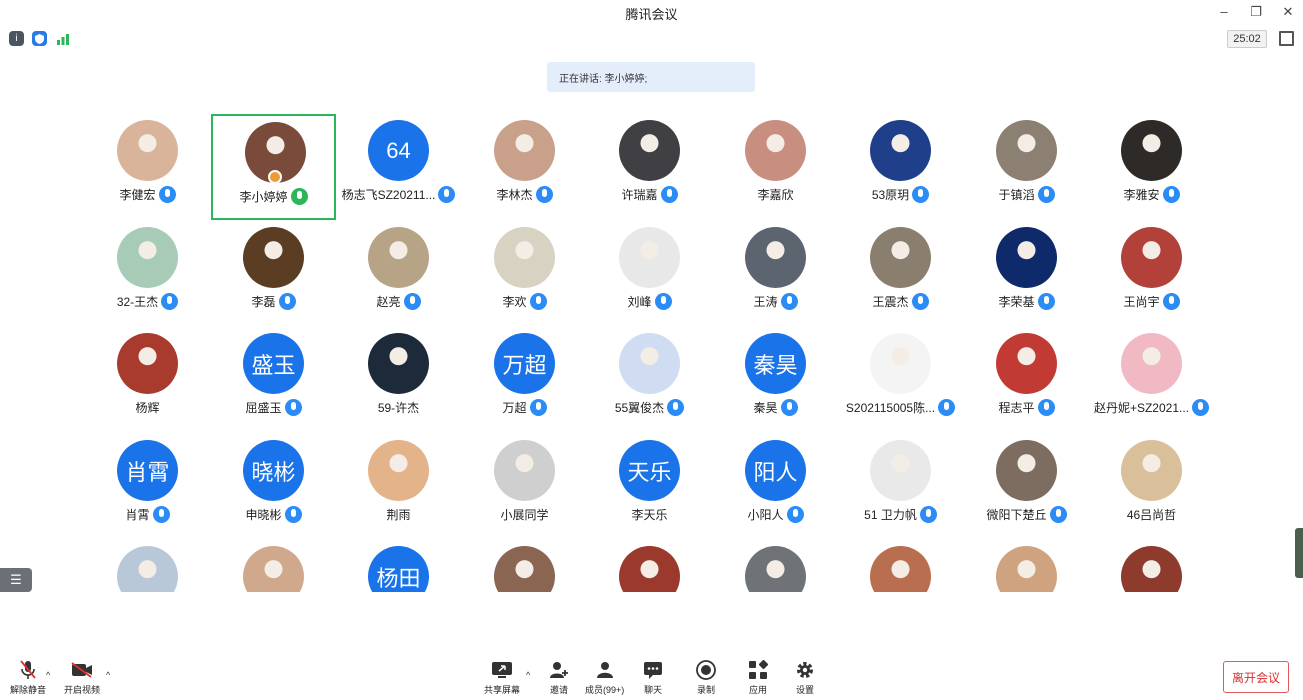  Describe the element at coordinates (649, 167) in the screenshot. I see `participant-tile: 许瑞嘉` at that location.